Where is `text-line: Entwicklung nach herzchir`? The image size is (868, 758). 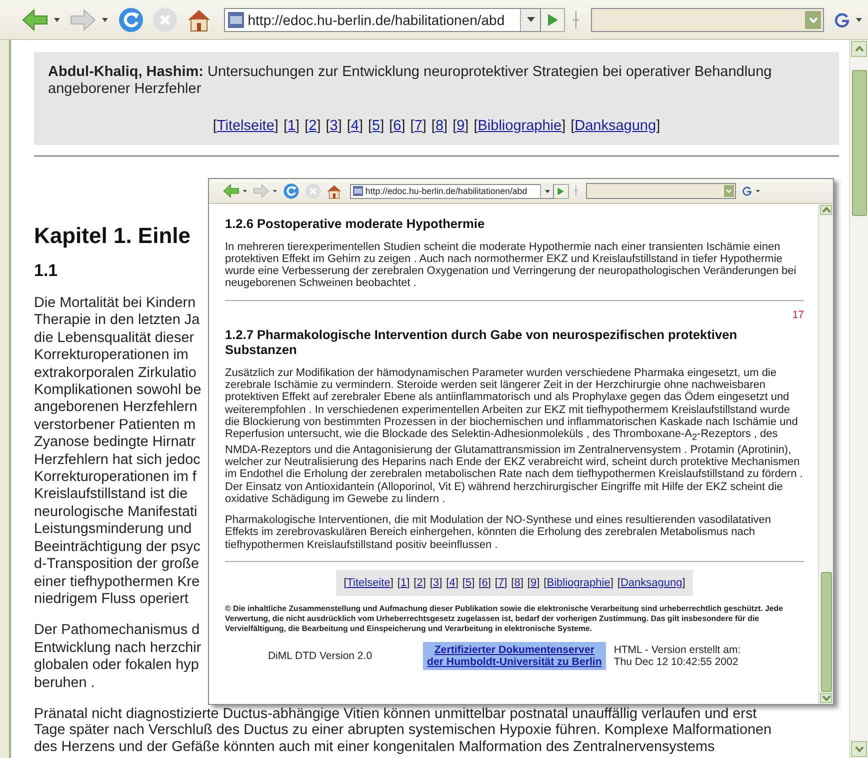
text-line: Entwicklung nach herzchir is located at coordinates (118, 649).